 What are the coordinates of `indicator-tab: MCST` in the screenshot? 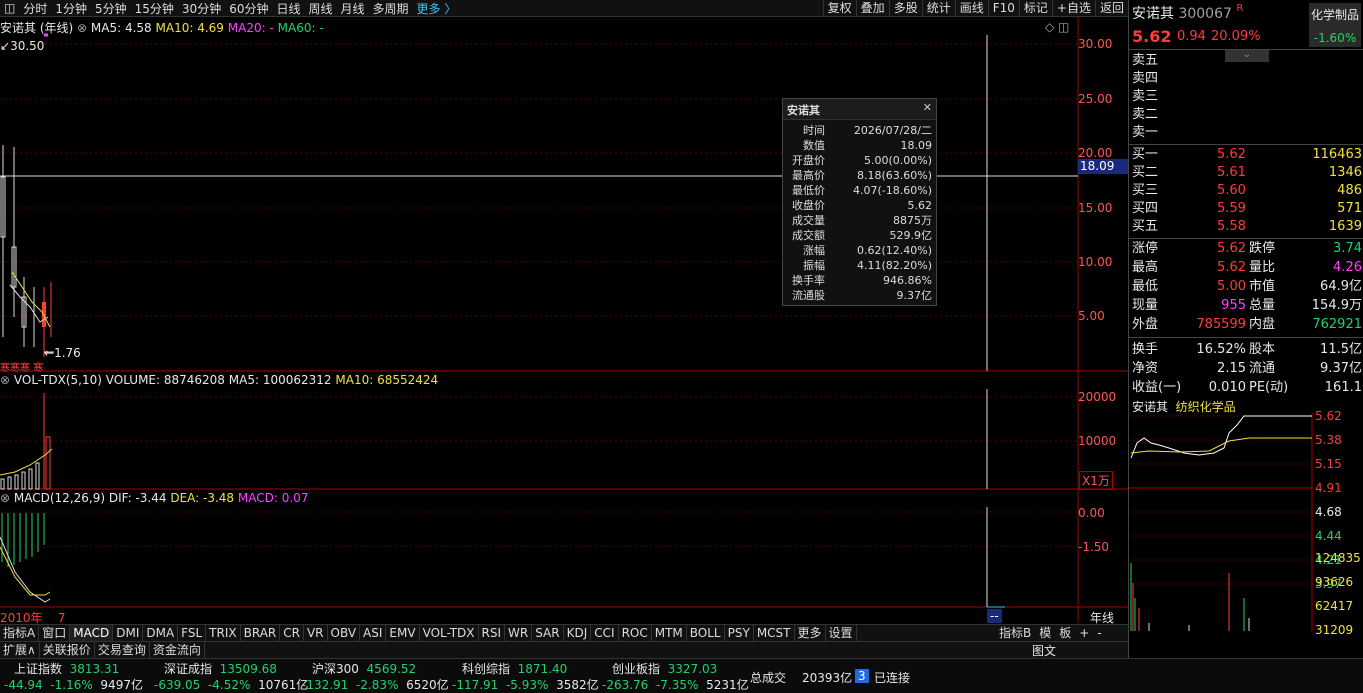 It's located at (774, 633).